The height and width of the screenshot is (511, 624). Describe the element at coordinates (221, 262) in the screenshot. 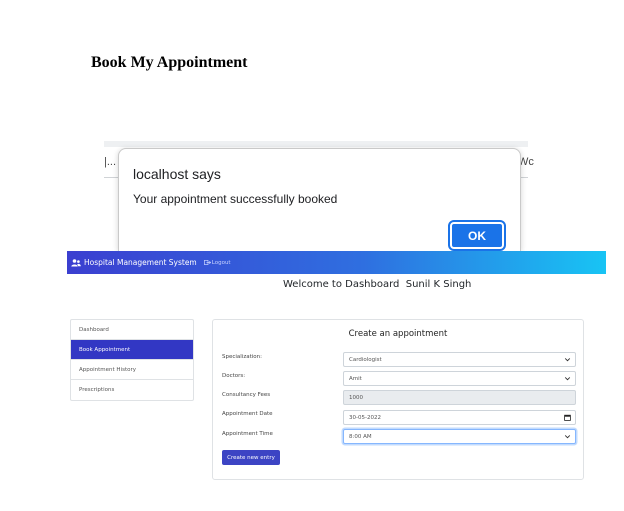

I see `logout-label: Logout` at that location.